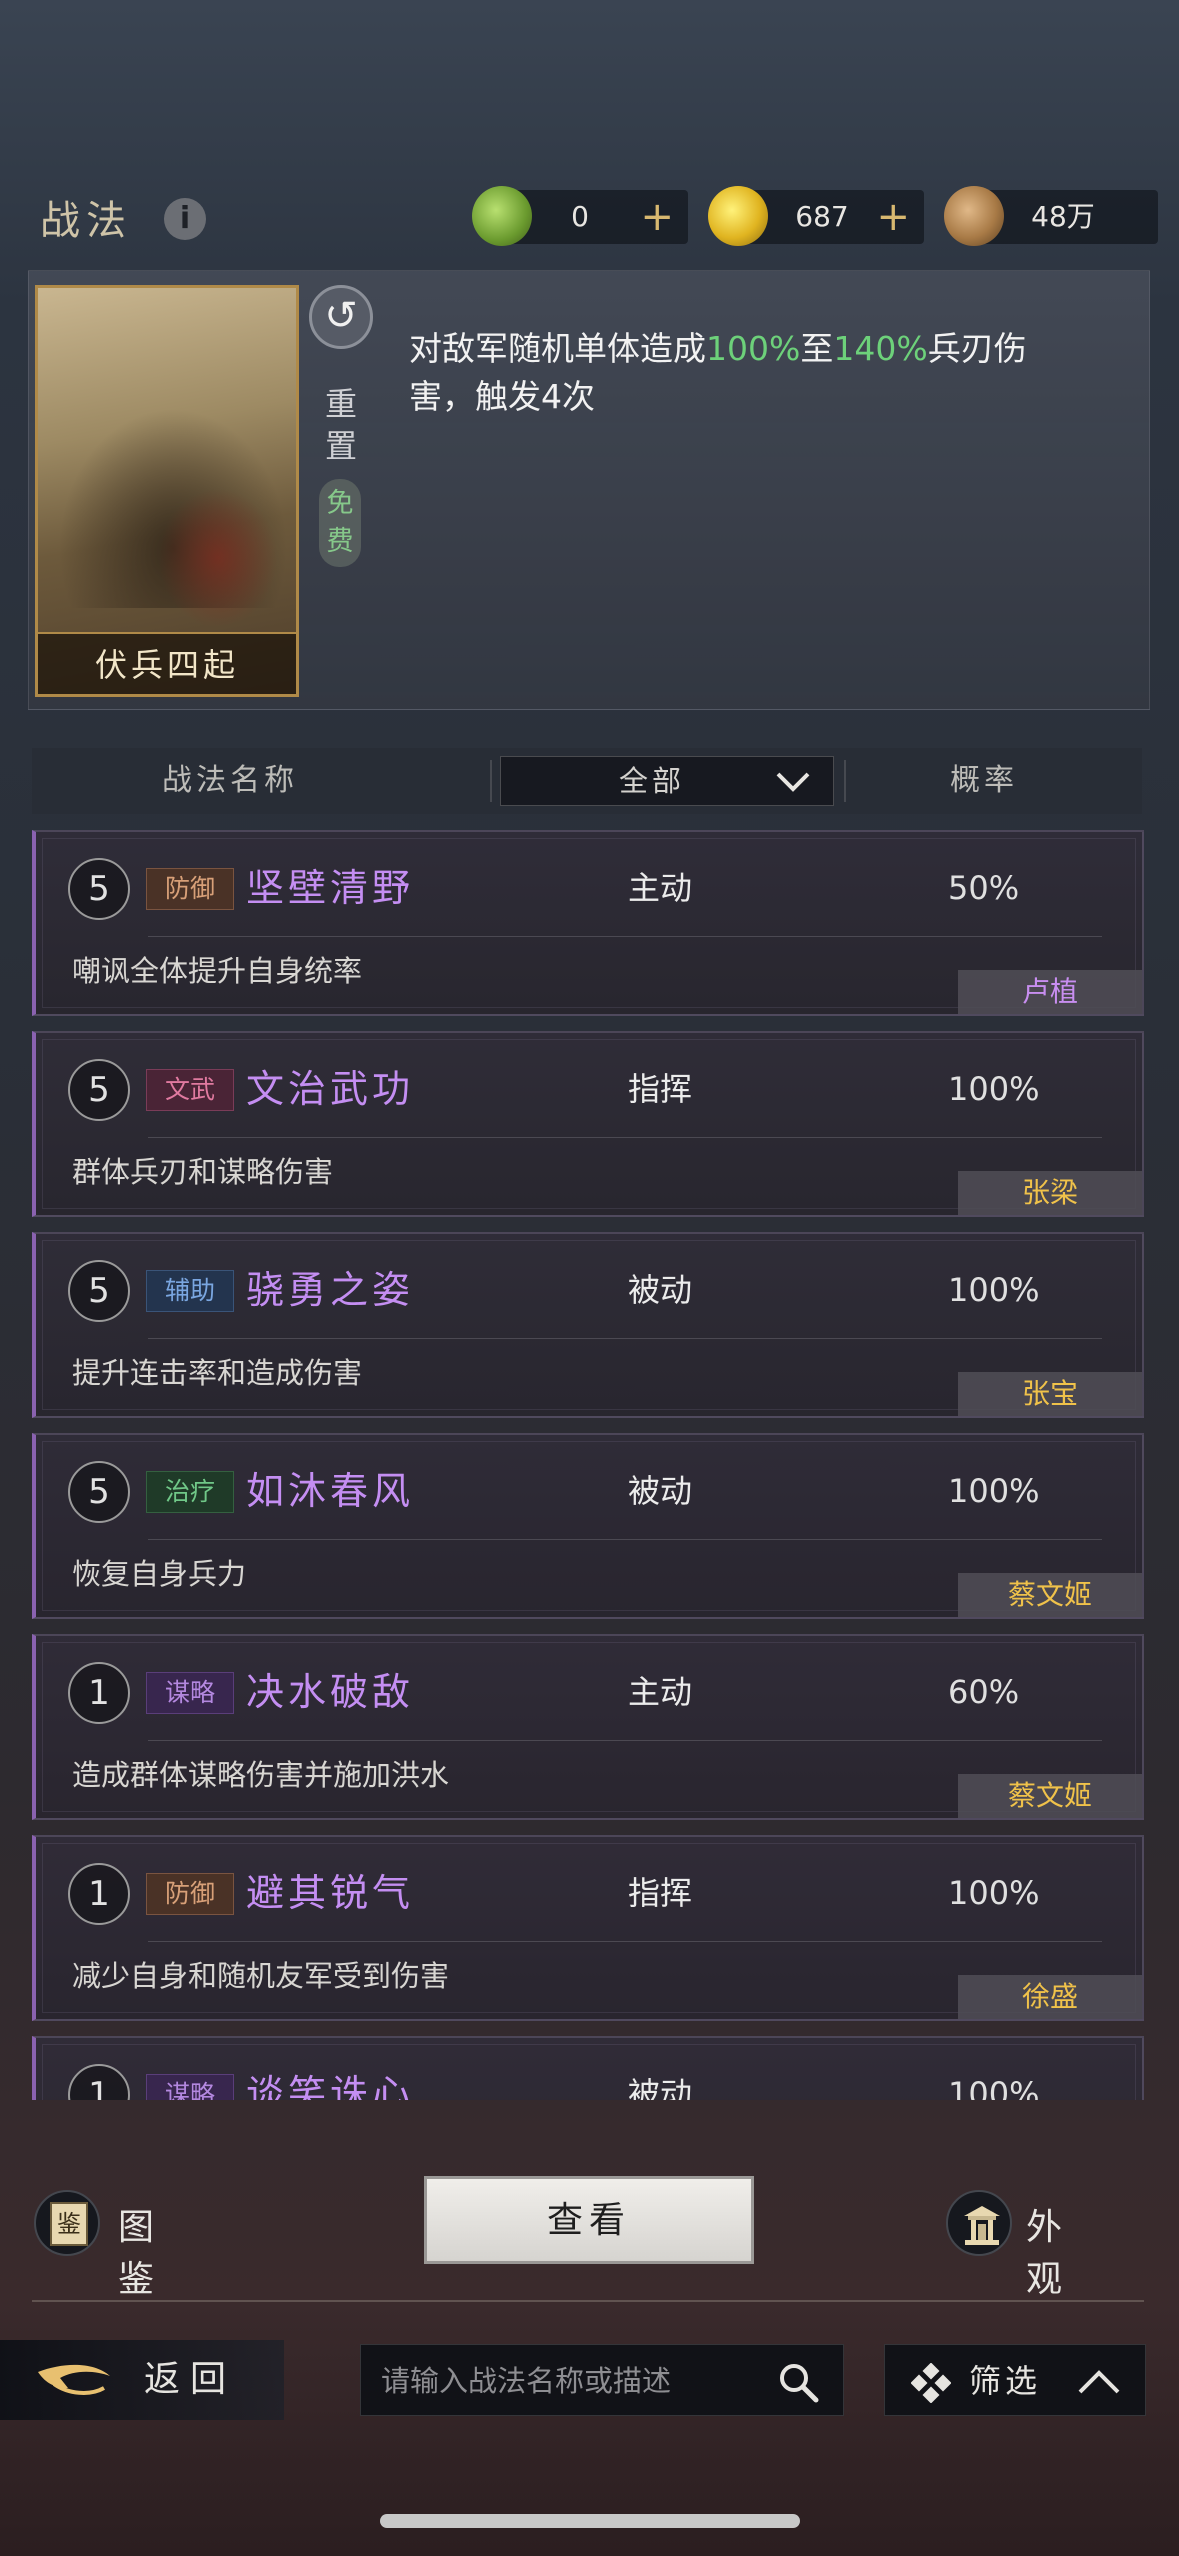 The height and width of the screenshot is (2556, 1179). I want to click on currency-gold-value: 687, so click(822, 216).